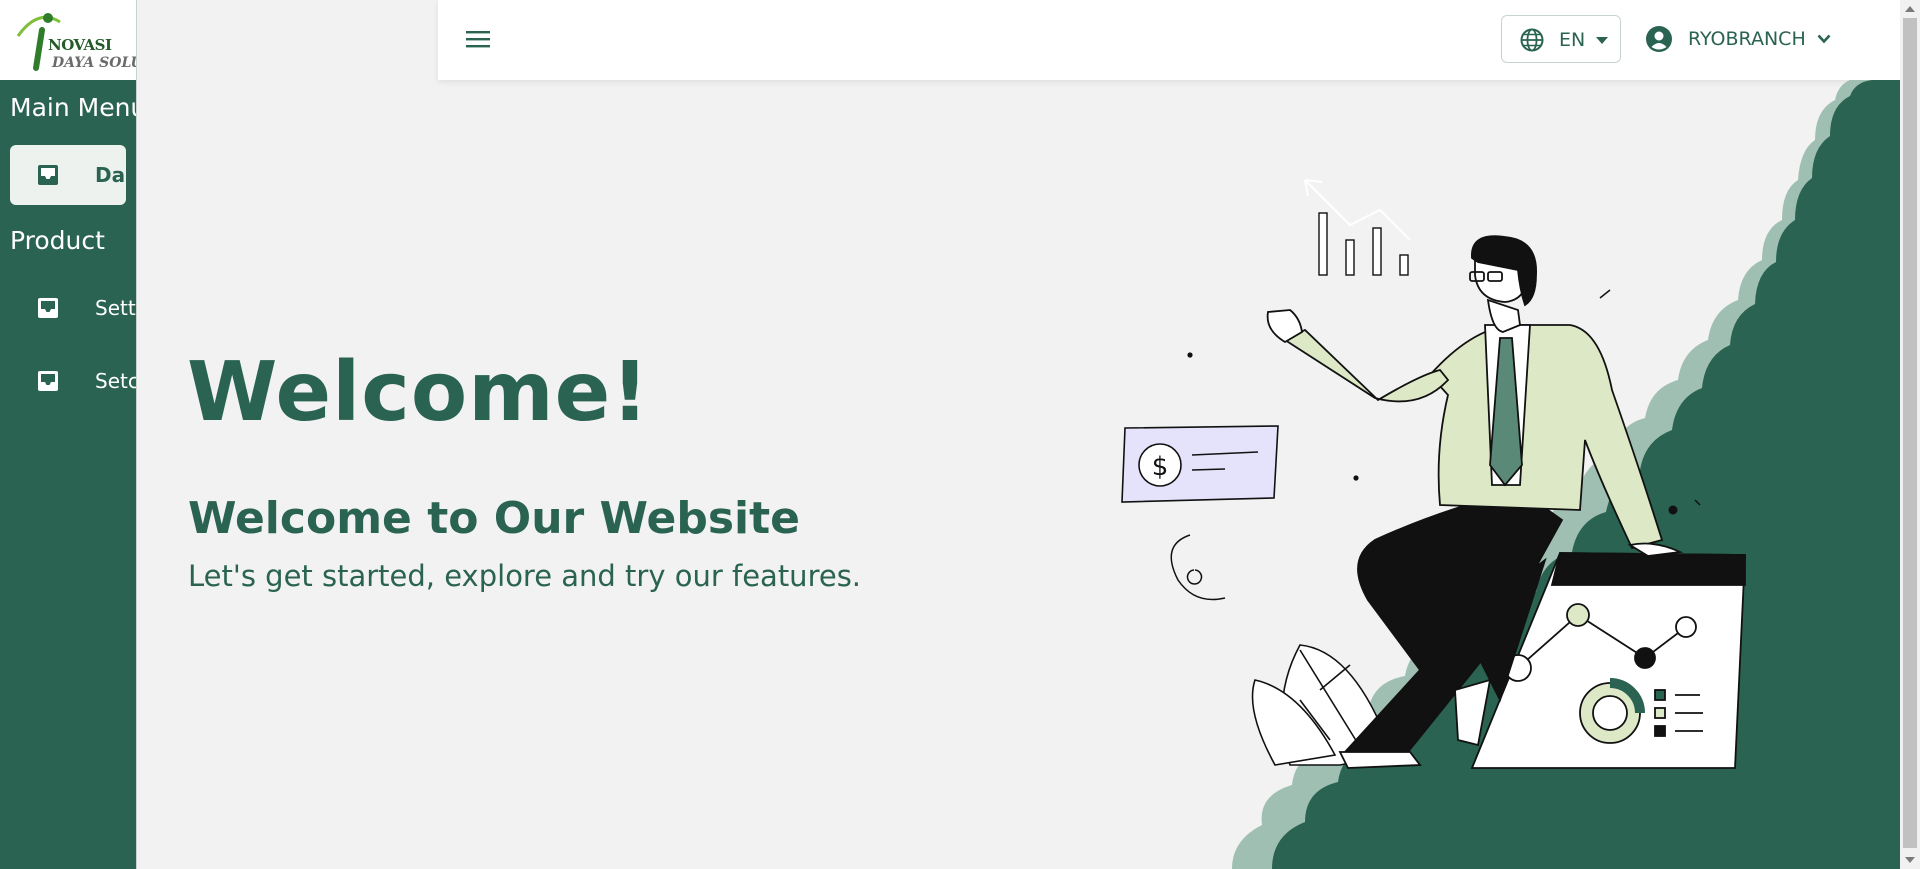  Describe the element at coordinates (94, 63) in the screenshot. I see `logo-subtitle: DAYA SOLUSI` at that location.